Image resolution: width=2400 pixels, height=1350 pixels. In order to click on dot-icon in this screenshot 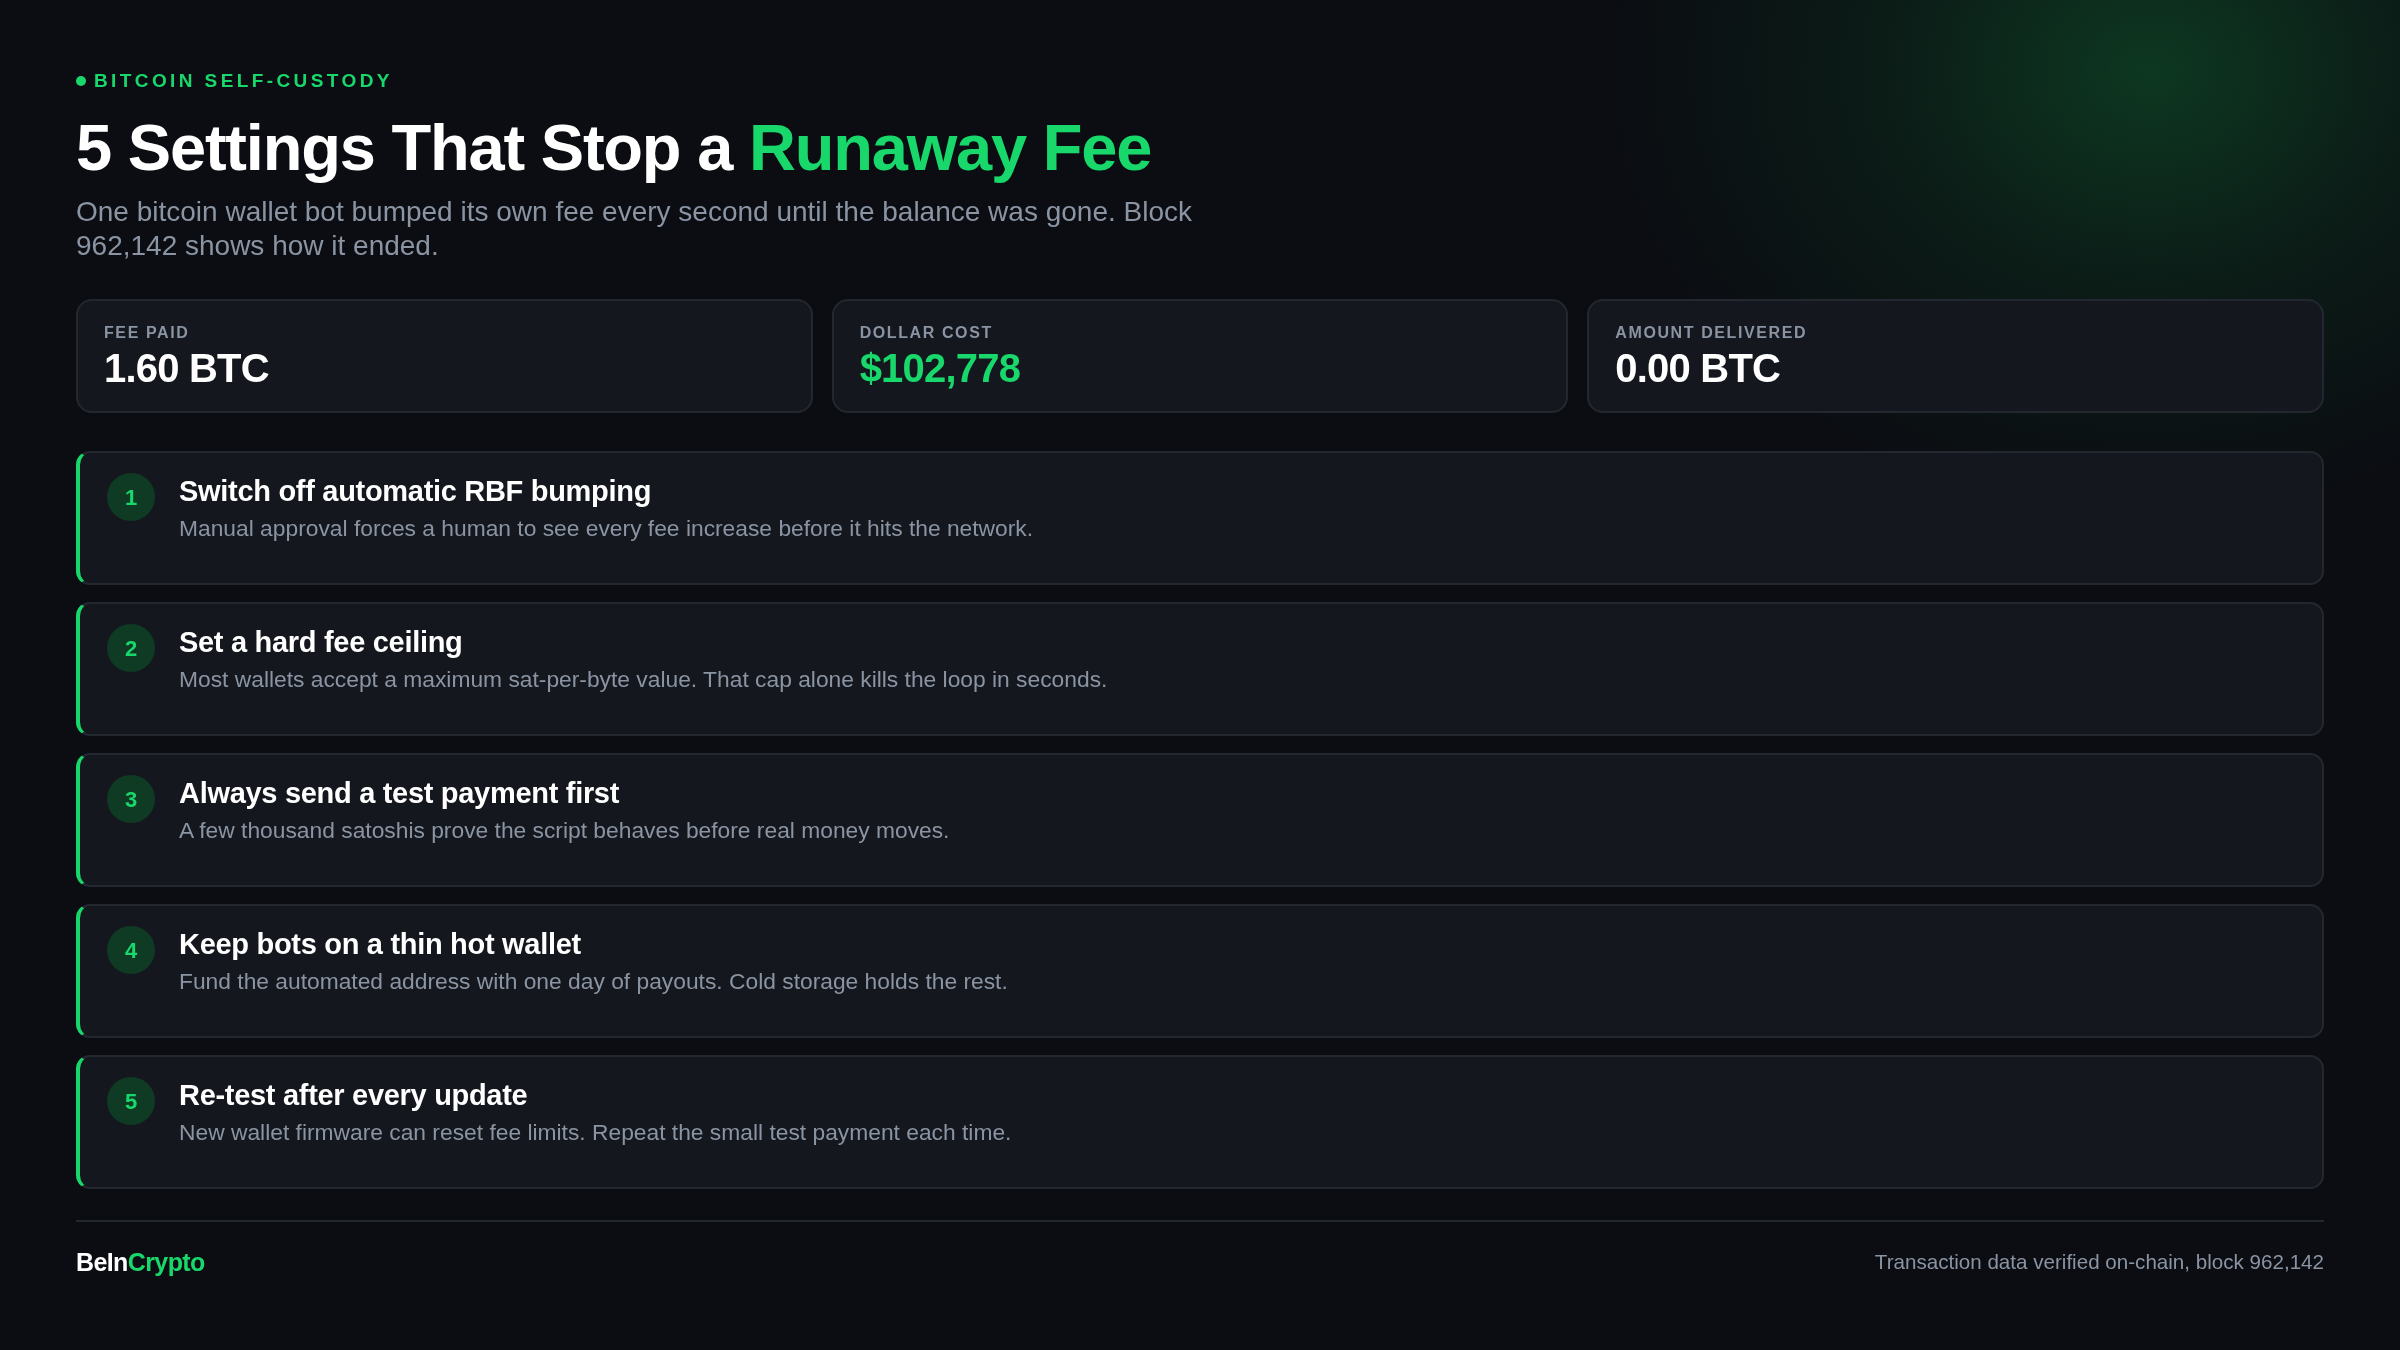, I will do `click(81, 81)`.